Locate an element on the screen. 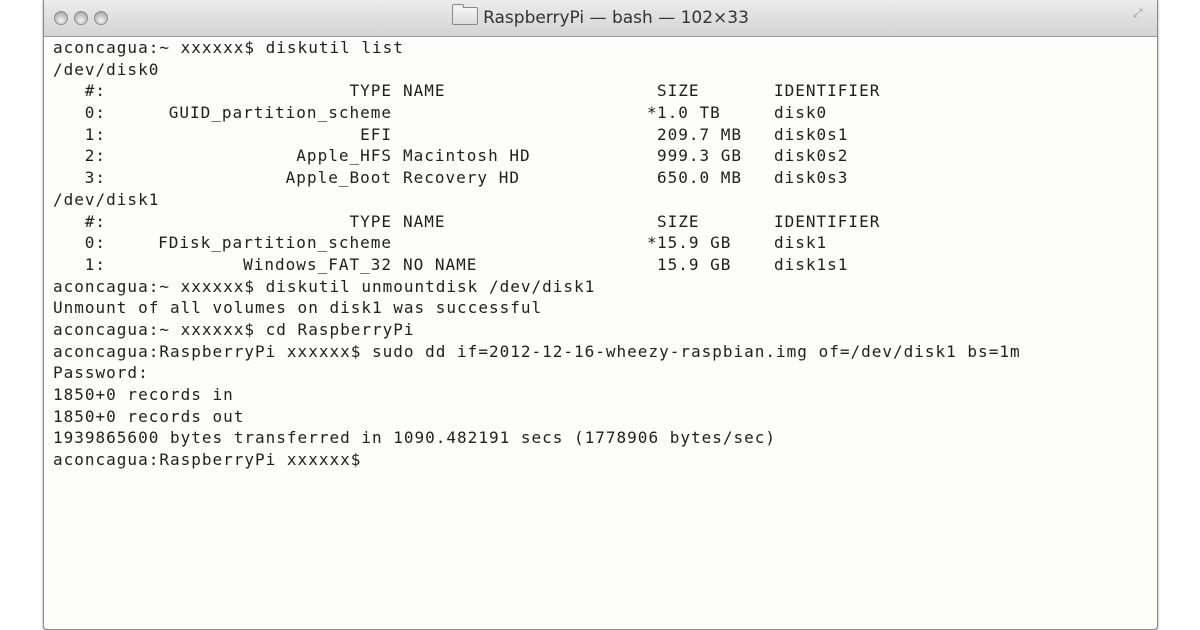 This screenshot has width=1200, height=630. cell-size: 999.3 GB is located at coordinates (700, 156).